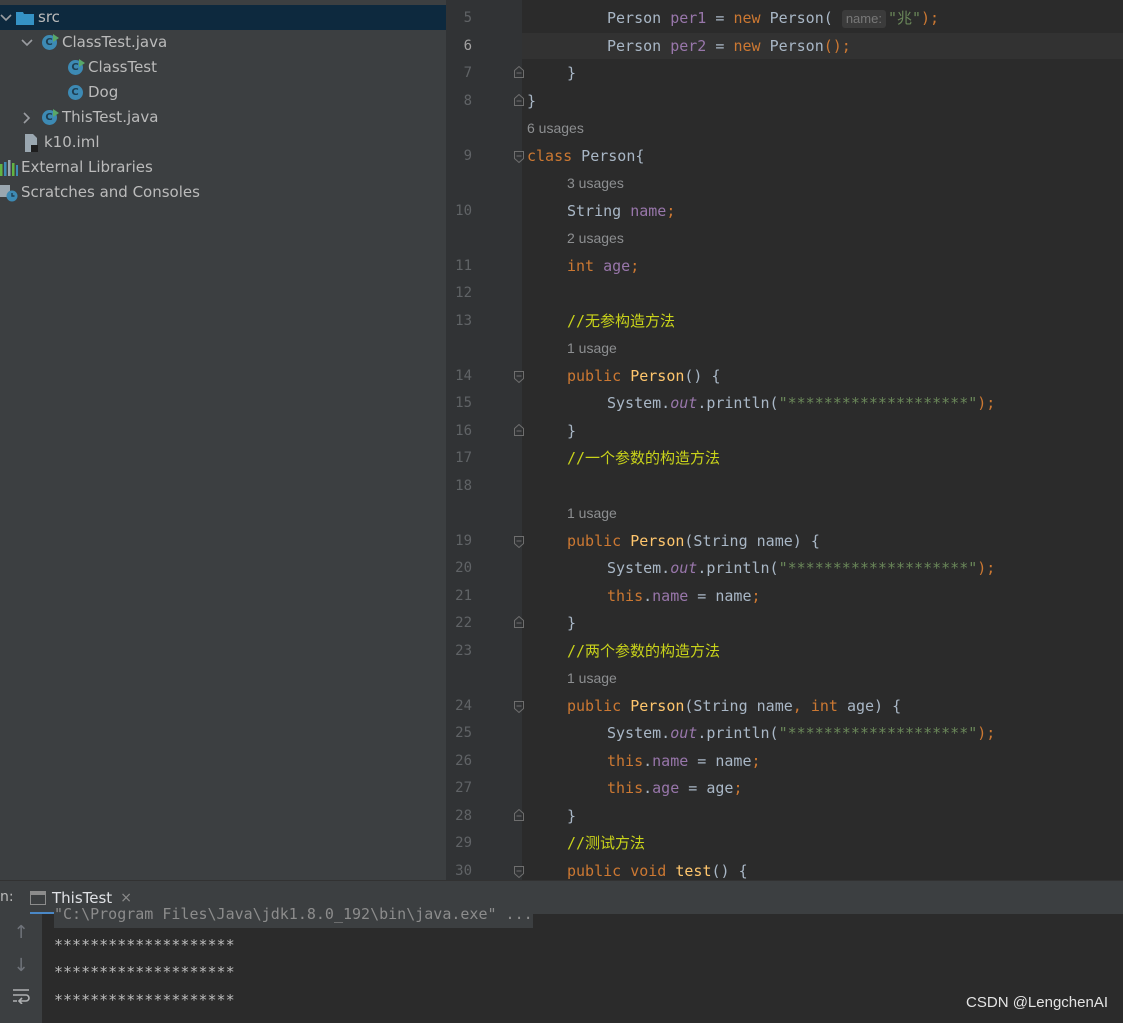  What do you see at coordinates (621, 321) in the screenshot?
I see `code-comment: //无参构造方法` at bounding box center [621, 321].